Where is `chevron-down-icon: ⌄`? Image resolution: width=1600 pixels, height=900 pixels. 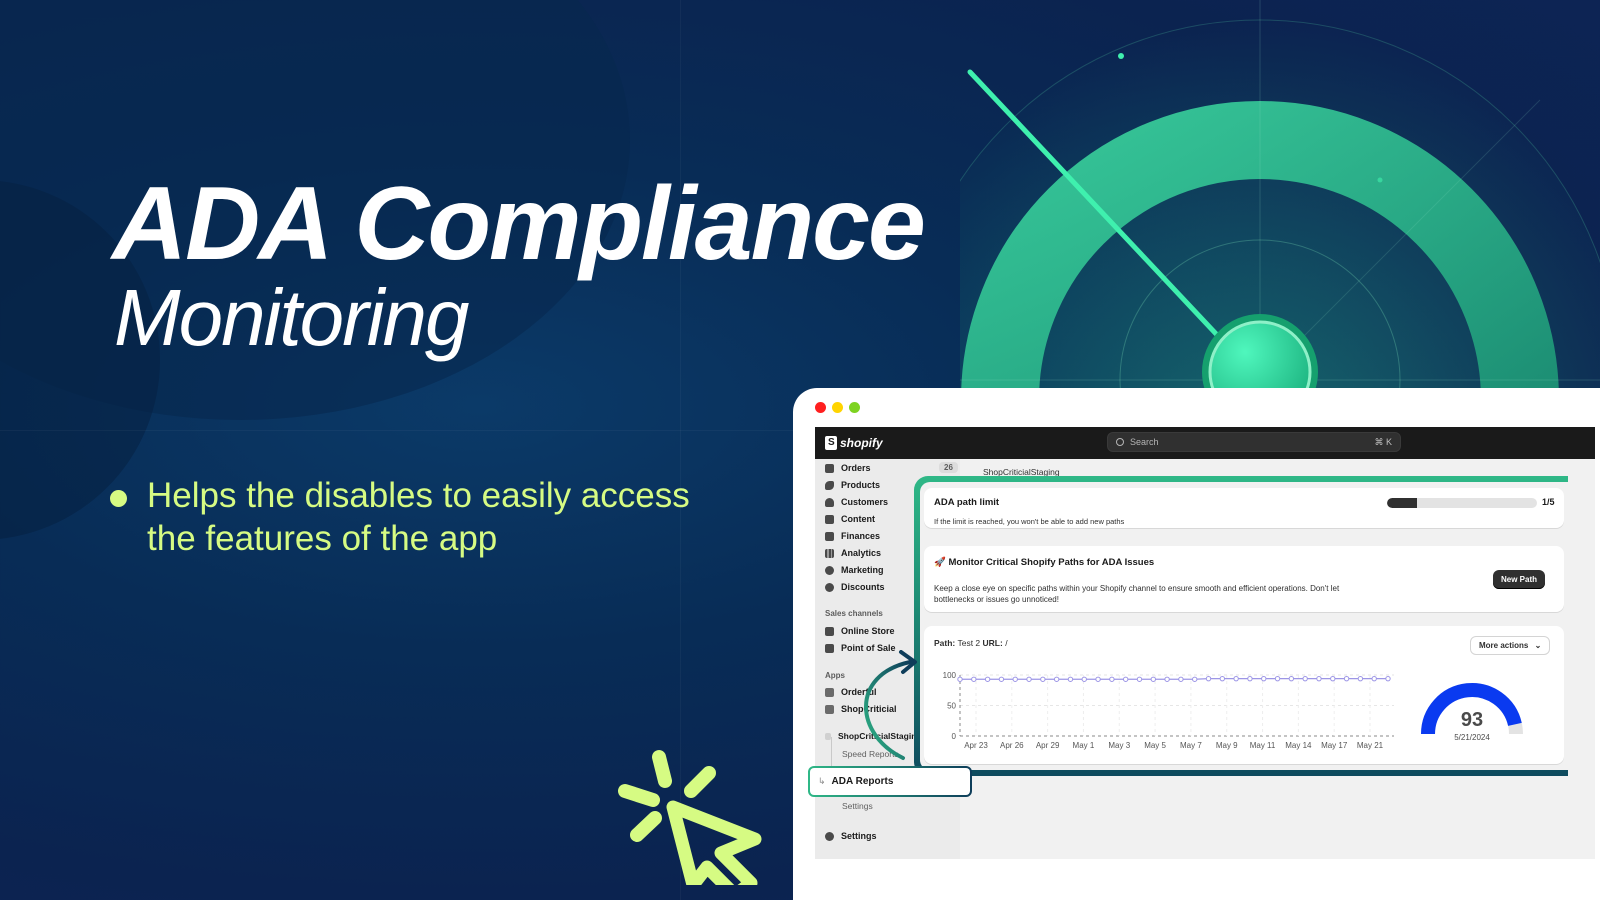
chevron-down-icon: ⌄ is located at coordinates (1538, 645).